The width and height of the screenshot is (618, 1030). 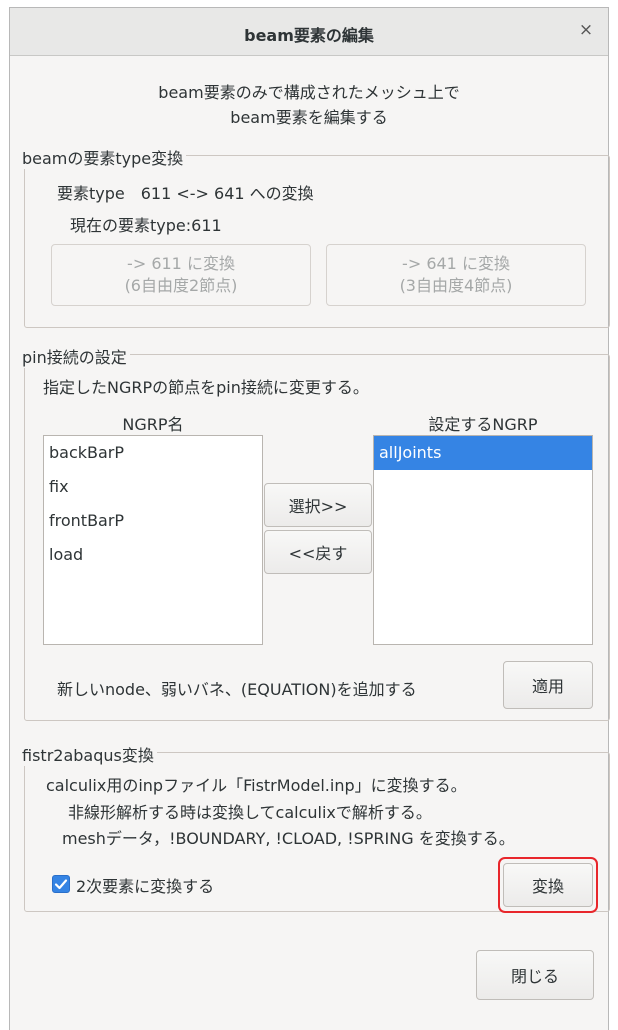 I want to click on title-bar: beam要素の編集 ×, so click(x=309, y=32).